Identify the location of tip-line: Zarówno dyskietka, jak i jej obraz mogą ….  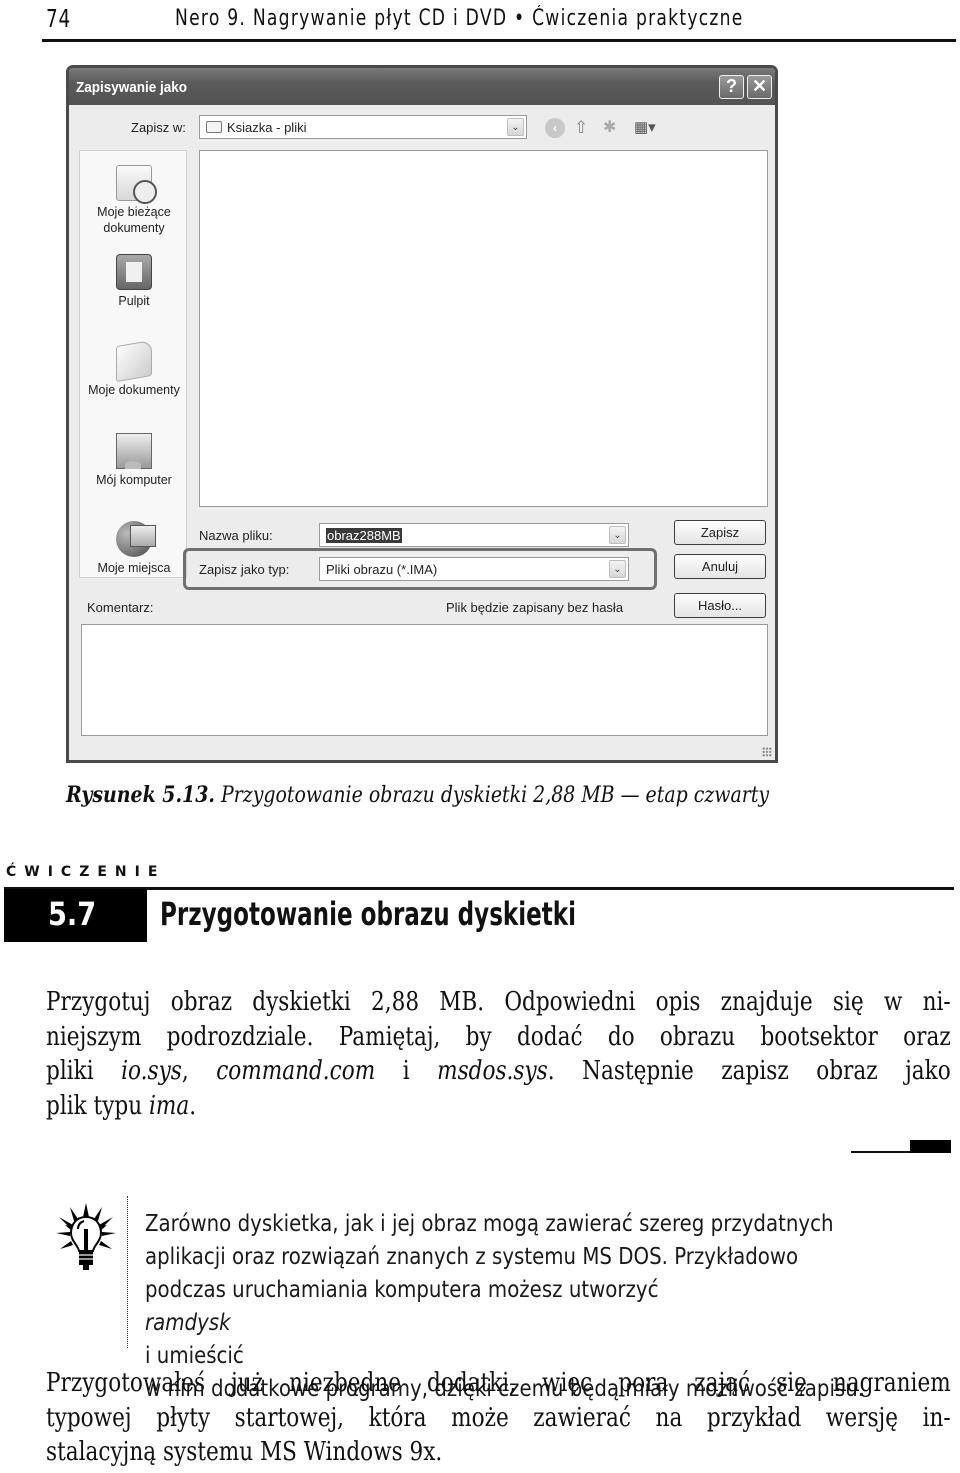
(489, 1224).